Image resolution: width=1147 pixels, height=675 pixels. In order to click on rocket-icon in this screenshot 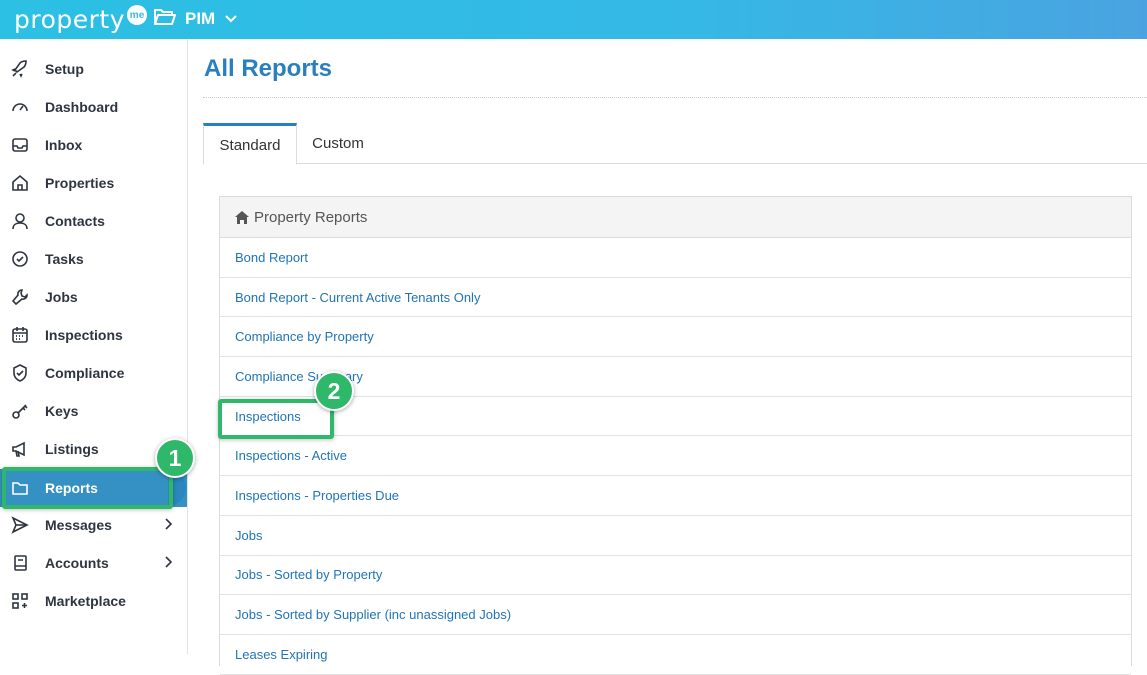, I will do `click(20, 69)`.